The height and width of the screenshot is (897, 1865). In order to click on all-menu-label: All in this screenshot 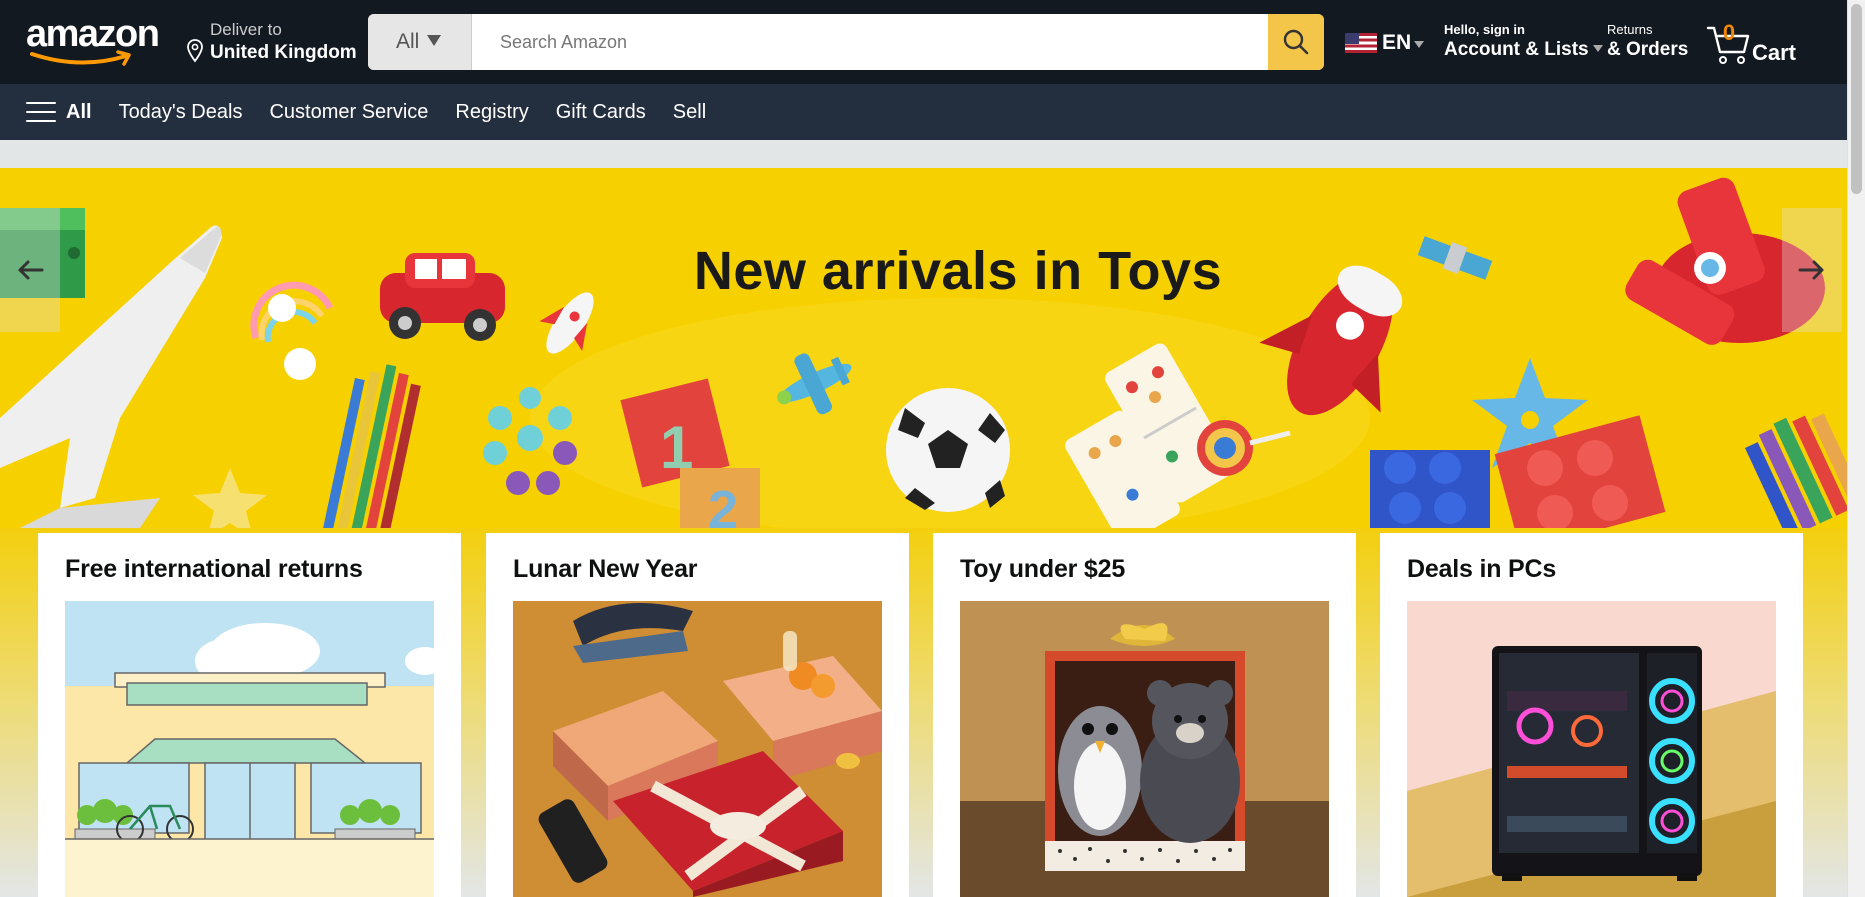, I will do `click(79, 111)`.